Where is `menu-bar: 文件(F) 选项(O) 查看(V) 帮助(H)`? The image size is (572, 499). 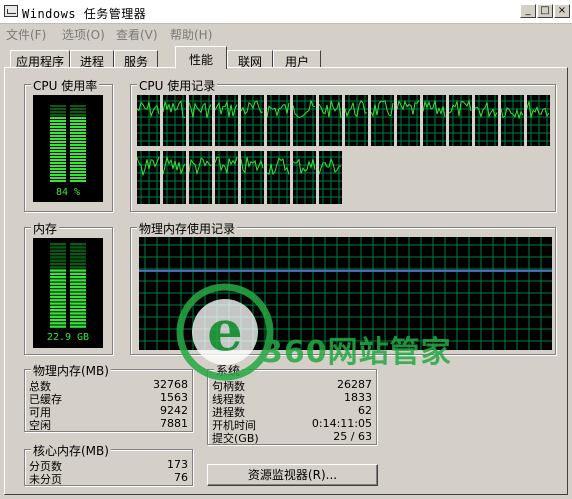 menu-bar: 文件(F) 选项(O) 查看(V) 帮助(H) is located at coordinates (286, 33).